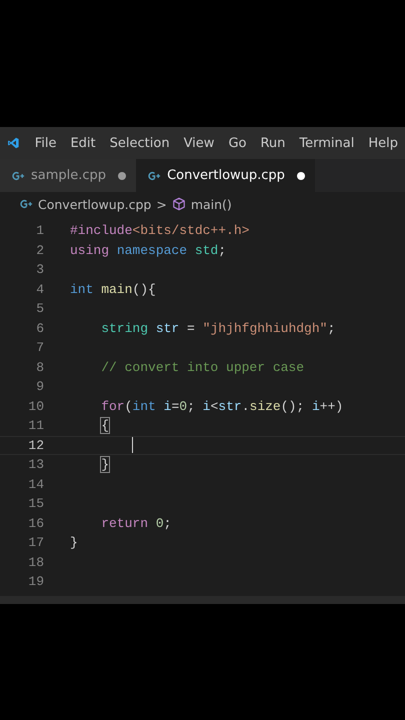 The image size is (405, 720). Describe the element at coordinates (237, 143) in the screenshot. I see `menu-item: Go` at that location.